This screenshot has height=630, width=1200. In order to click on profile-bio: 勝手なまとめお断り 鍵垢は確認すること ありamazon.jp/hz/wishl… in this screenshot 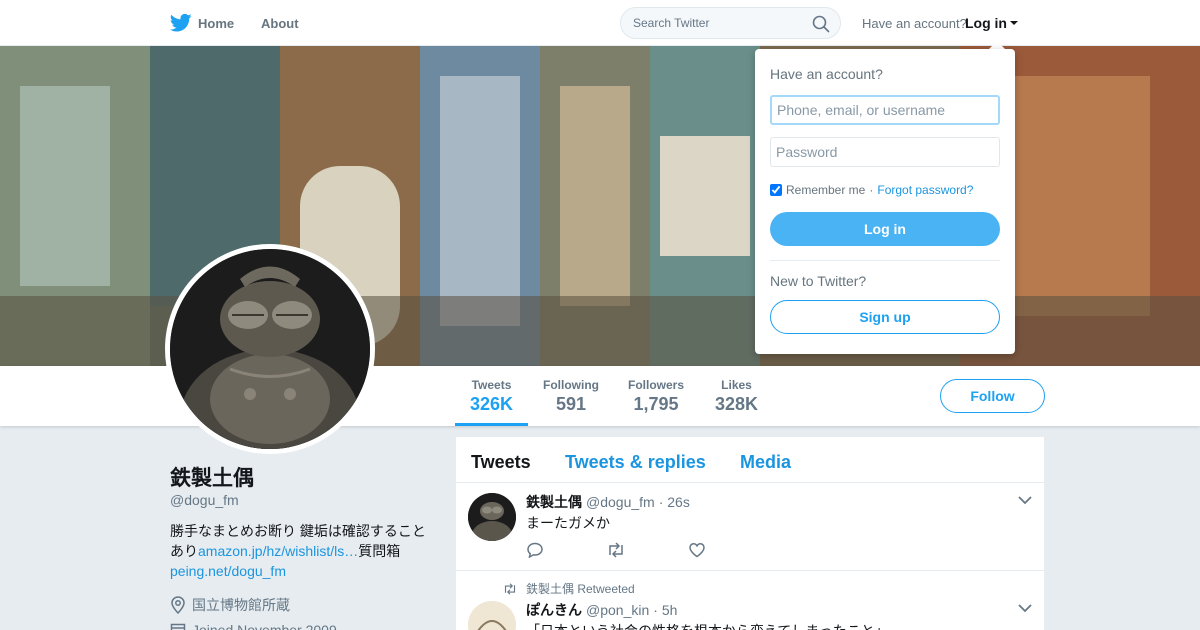, I will do `click(301, 551)`.